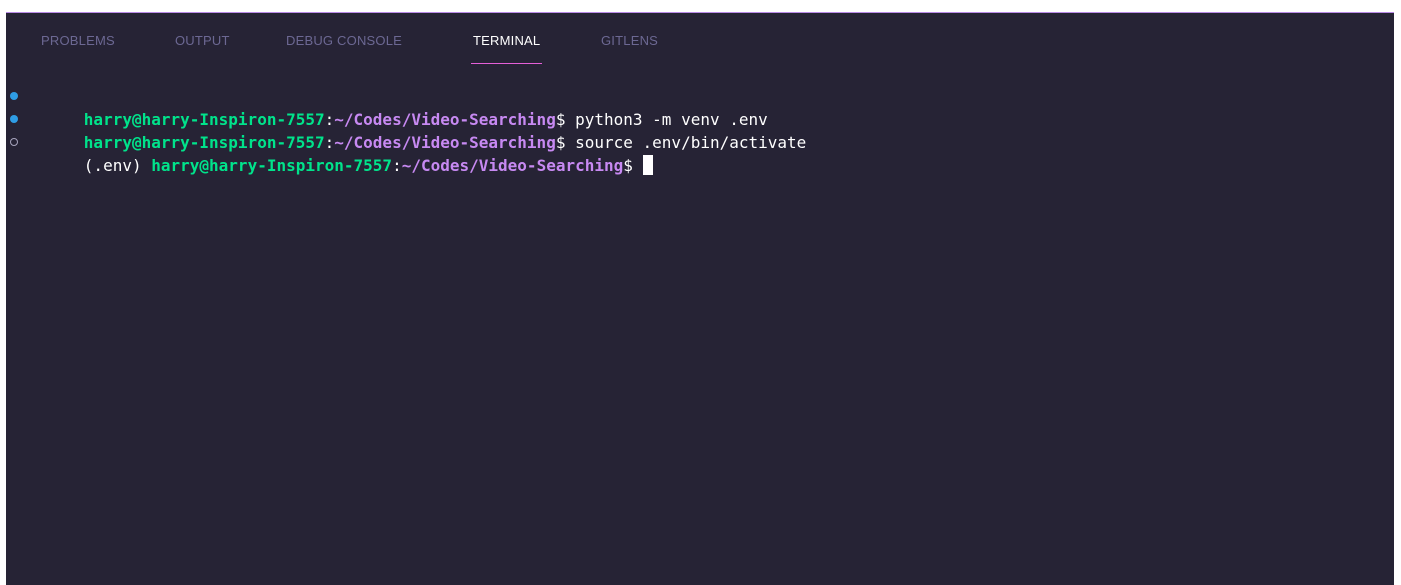  I want to click on command-pending-icon, so click(14, 142).